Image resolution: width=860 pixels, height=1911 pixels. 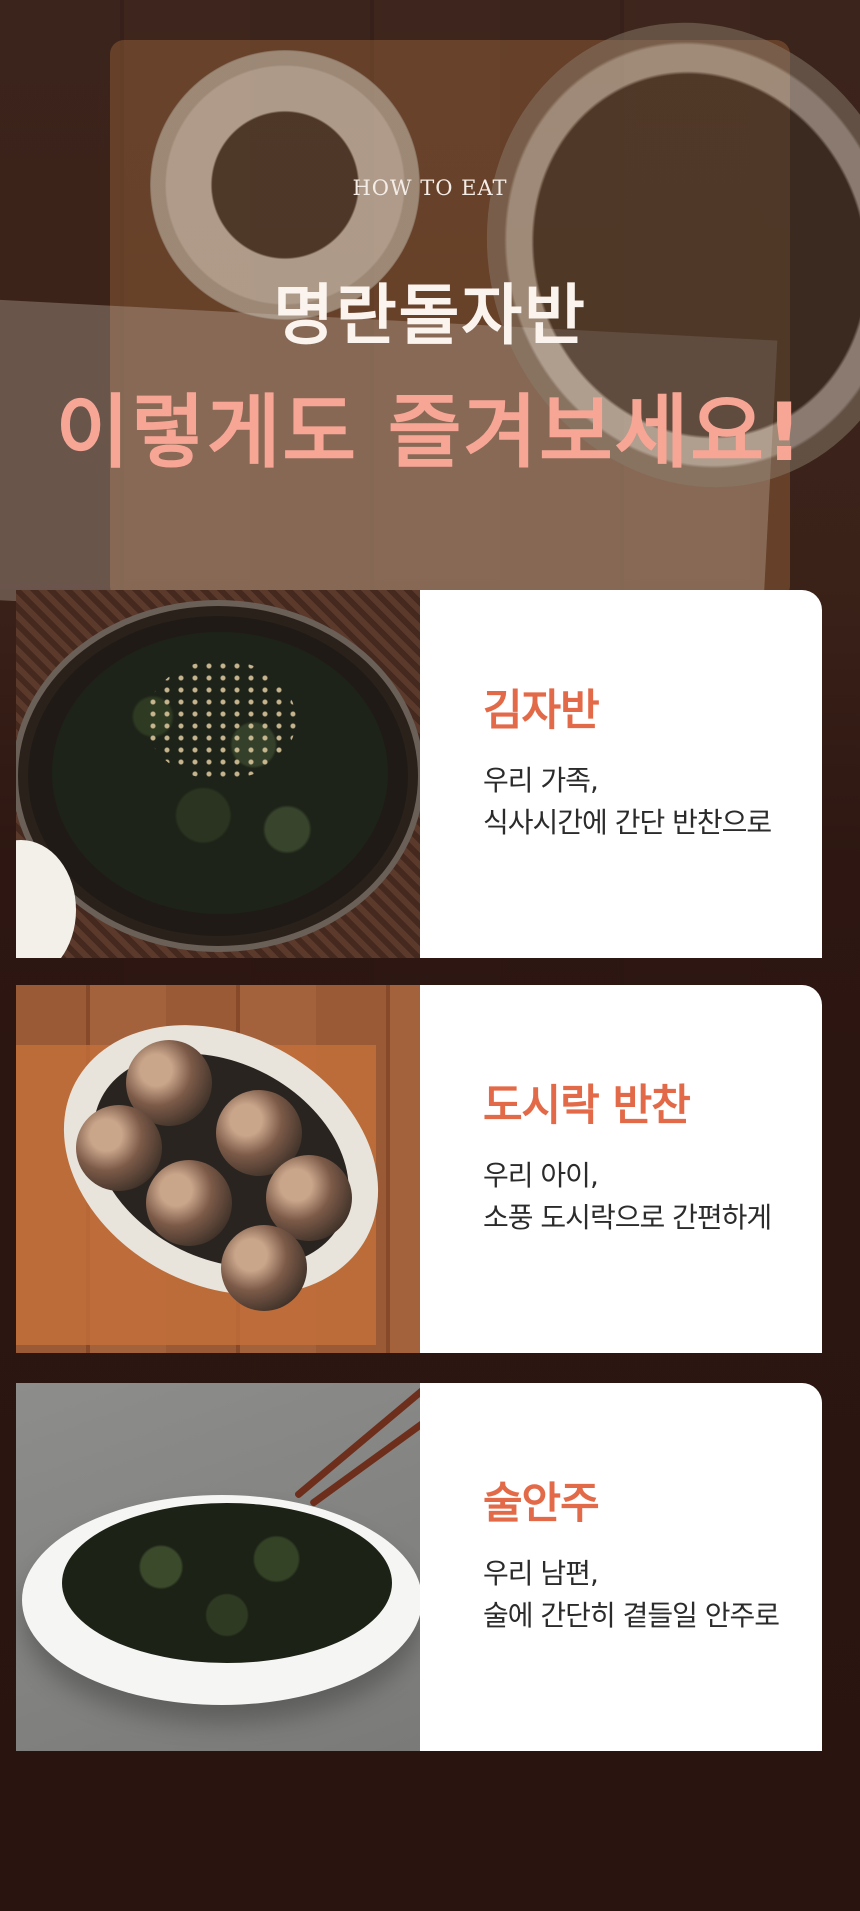 I want to click on eyebrow-label: HOW TO EAT, so click(x=430, y=188).